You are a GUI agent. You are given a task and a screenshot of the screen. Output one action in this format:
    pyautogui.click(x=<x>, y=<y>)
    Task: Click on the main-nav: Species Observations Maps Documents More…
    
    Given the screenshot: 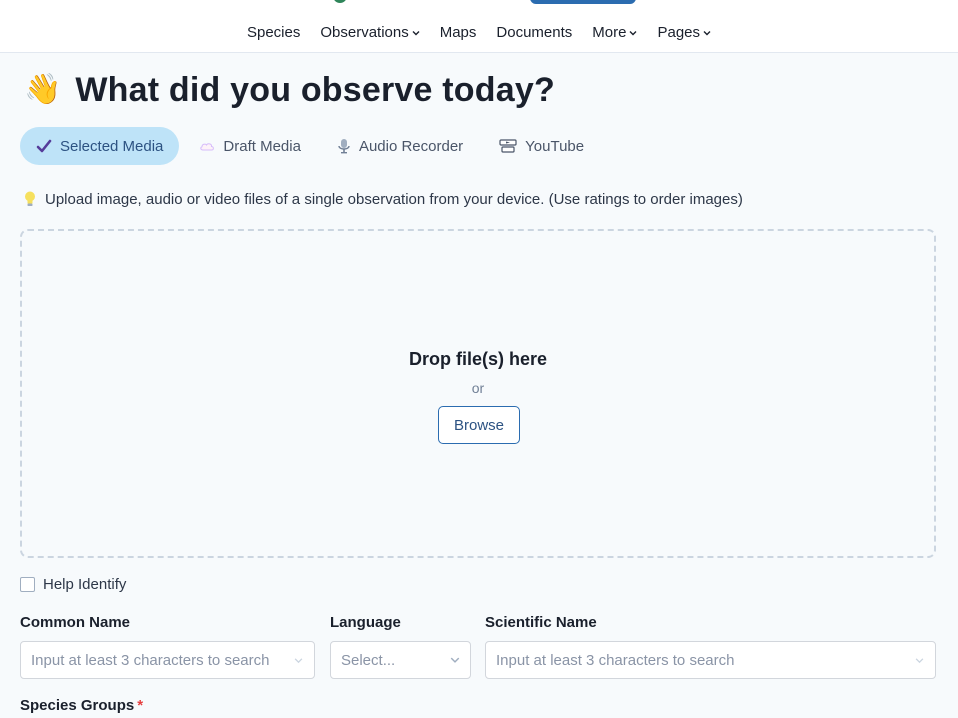 What is the action you would take?
    pyautogui.click(x=479, y=33)
    